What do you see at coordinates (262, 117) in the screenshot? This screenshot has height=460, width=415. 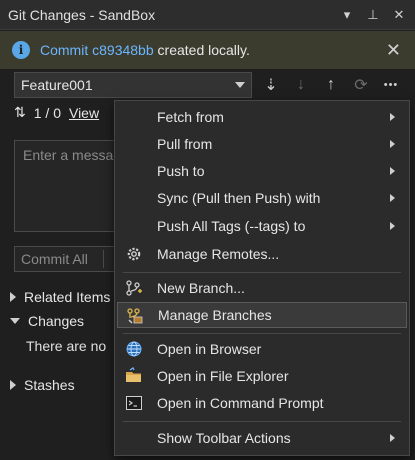 I see `menu-item-fetch-from: Fetch from` at bounding box center [262, 117].